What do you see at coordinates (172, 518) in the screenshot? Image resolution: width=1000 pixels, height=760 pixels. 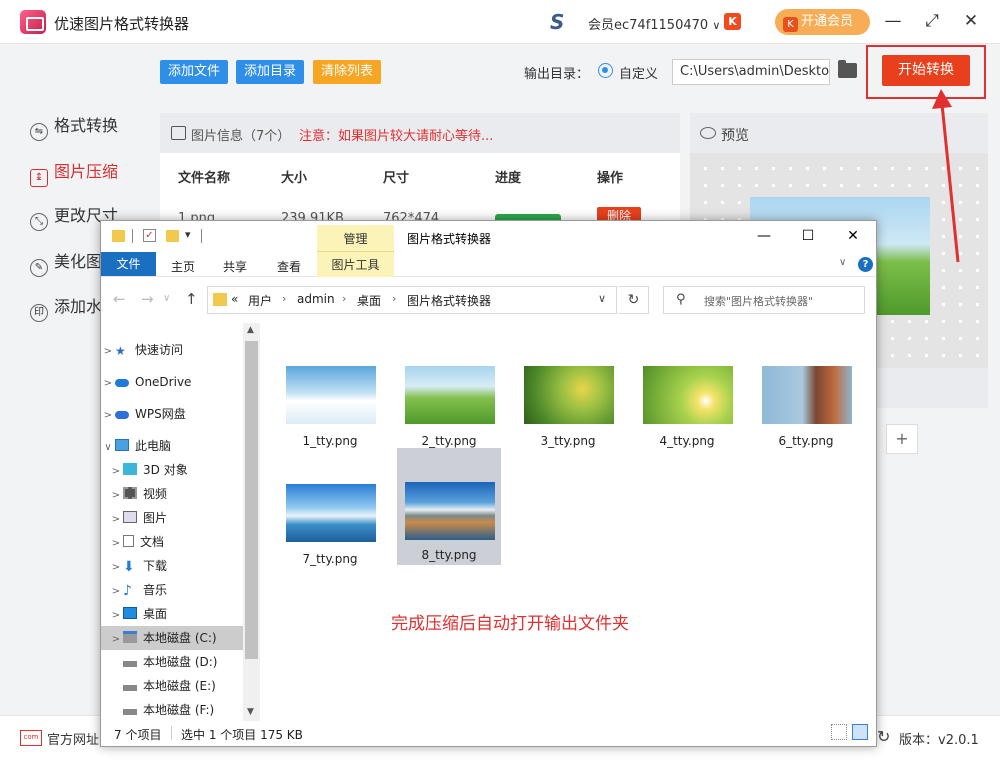 I see `tree-pictures: > 图片` at bounding box center [172, 518].